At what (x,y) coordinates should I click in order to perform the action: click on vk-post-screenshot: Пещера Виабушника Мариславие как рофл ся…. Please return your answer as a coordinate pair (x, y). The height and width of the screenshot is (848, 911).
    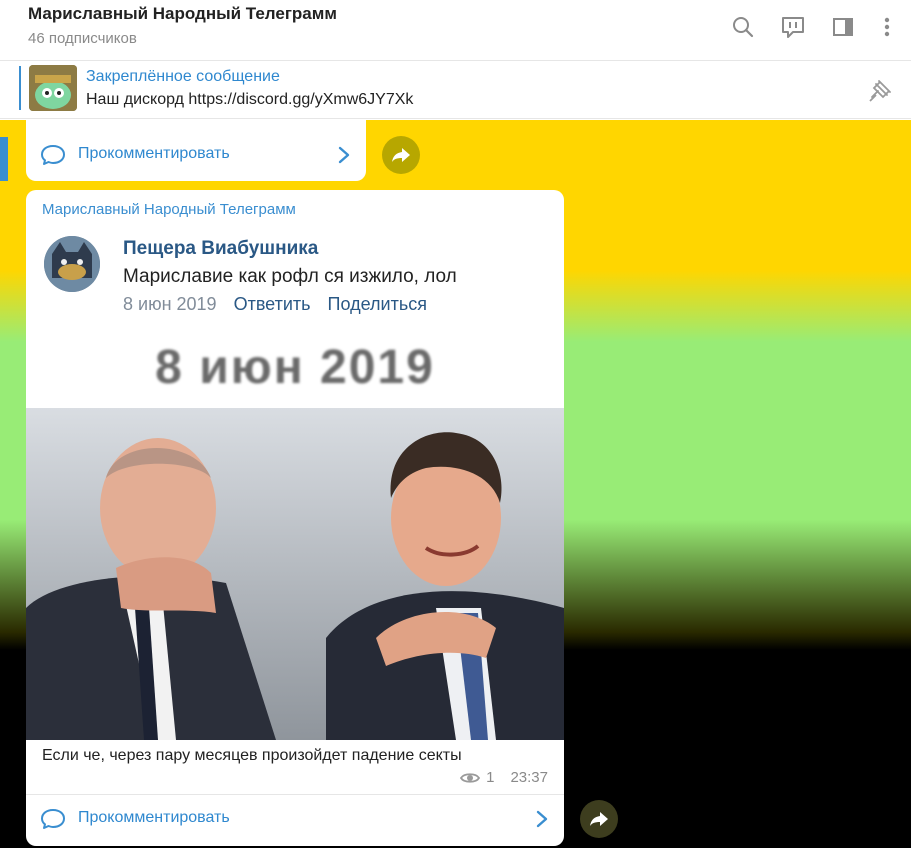
    Looking at the image, I should click on (295, 316).